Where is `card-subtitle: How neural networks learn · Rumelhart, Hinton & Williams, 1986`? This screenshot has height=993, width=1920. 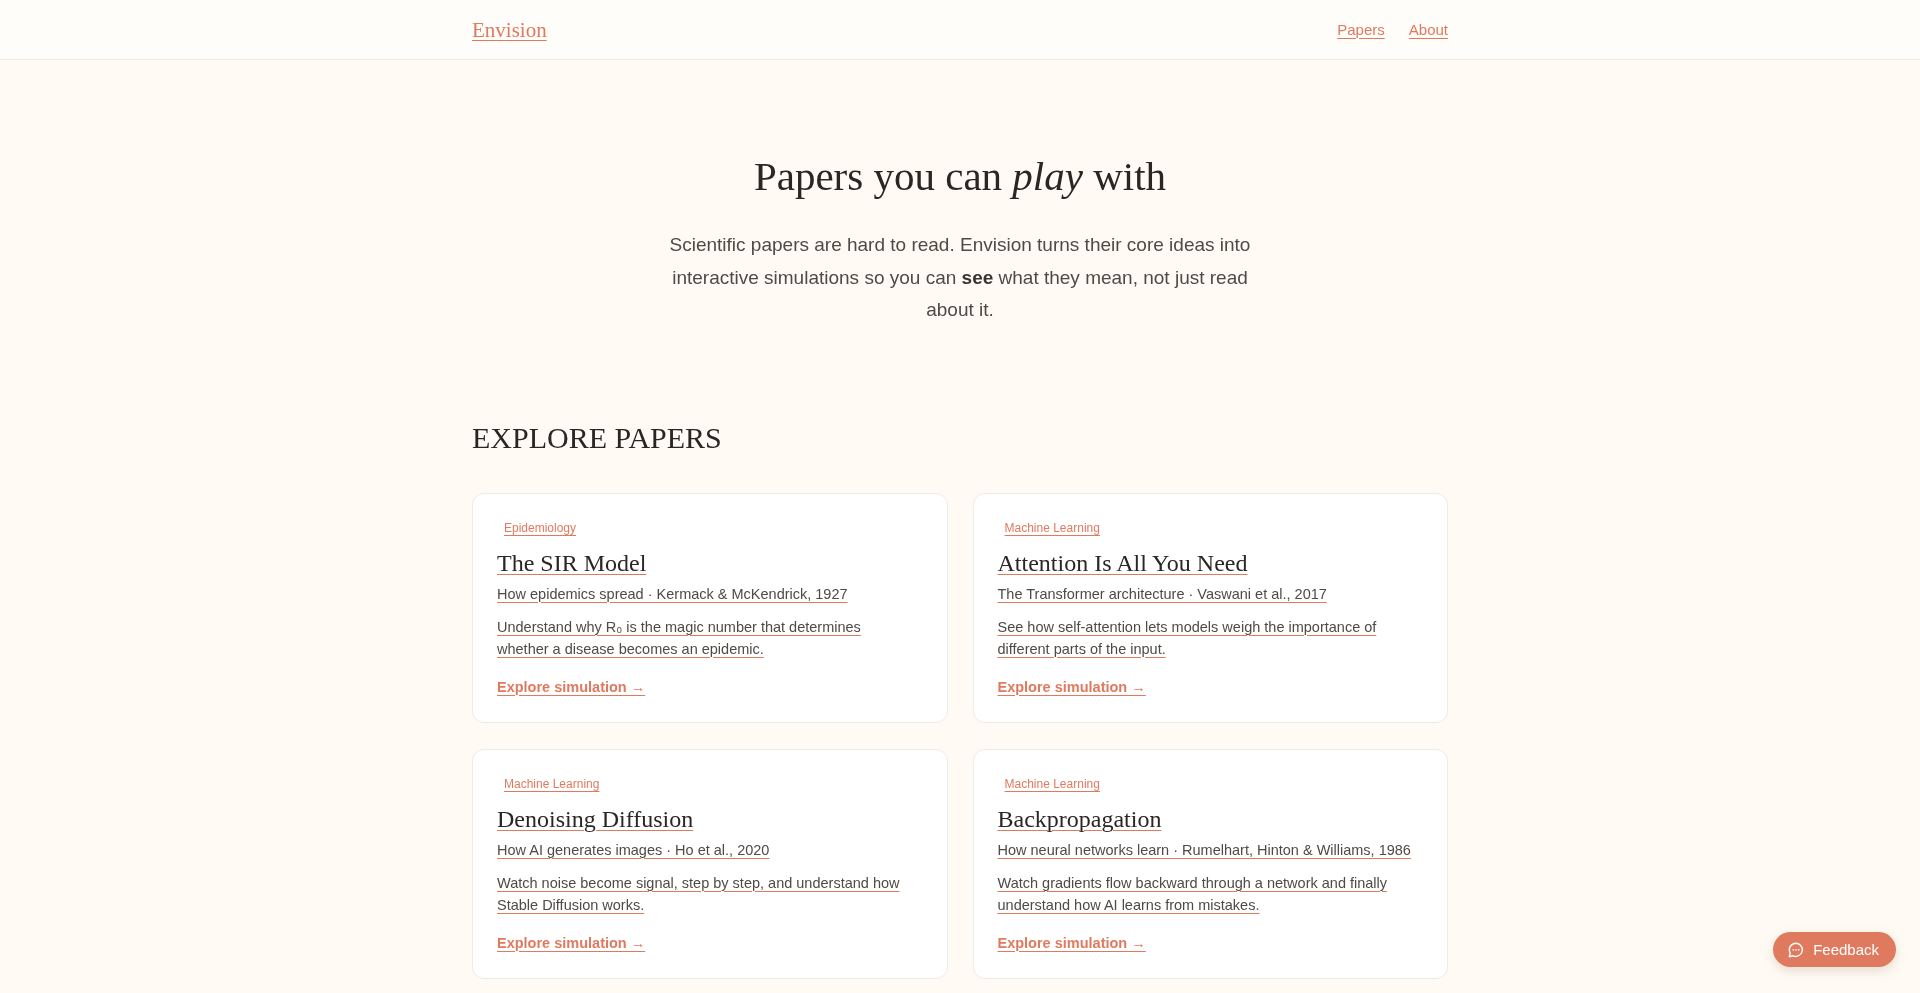 card-subtitle: How neural networks learn · Rumelhart, Hinton & Williams, 1986 is located at coordinates (1204, 850).